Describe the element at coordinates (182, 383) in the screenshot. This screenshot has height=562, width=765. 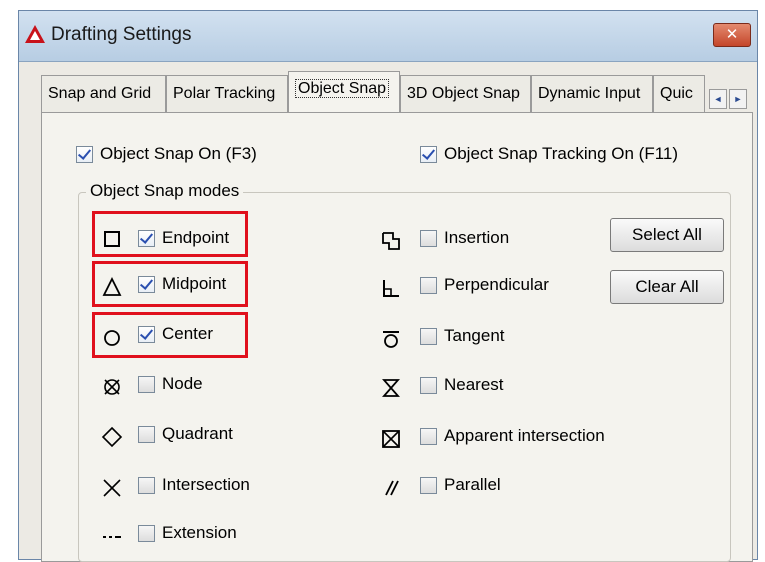
I see `node-label: Node` at that location.